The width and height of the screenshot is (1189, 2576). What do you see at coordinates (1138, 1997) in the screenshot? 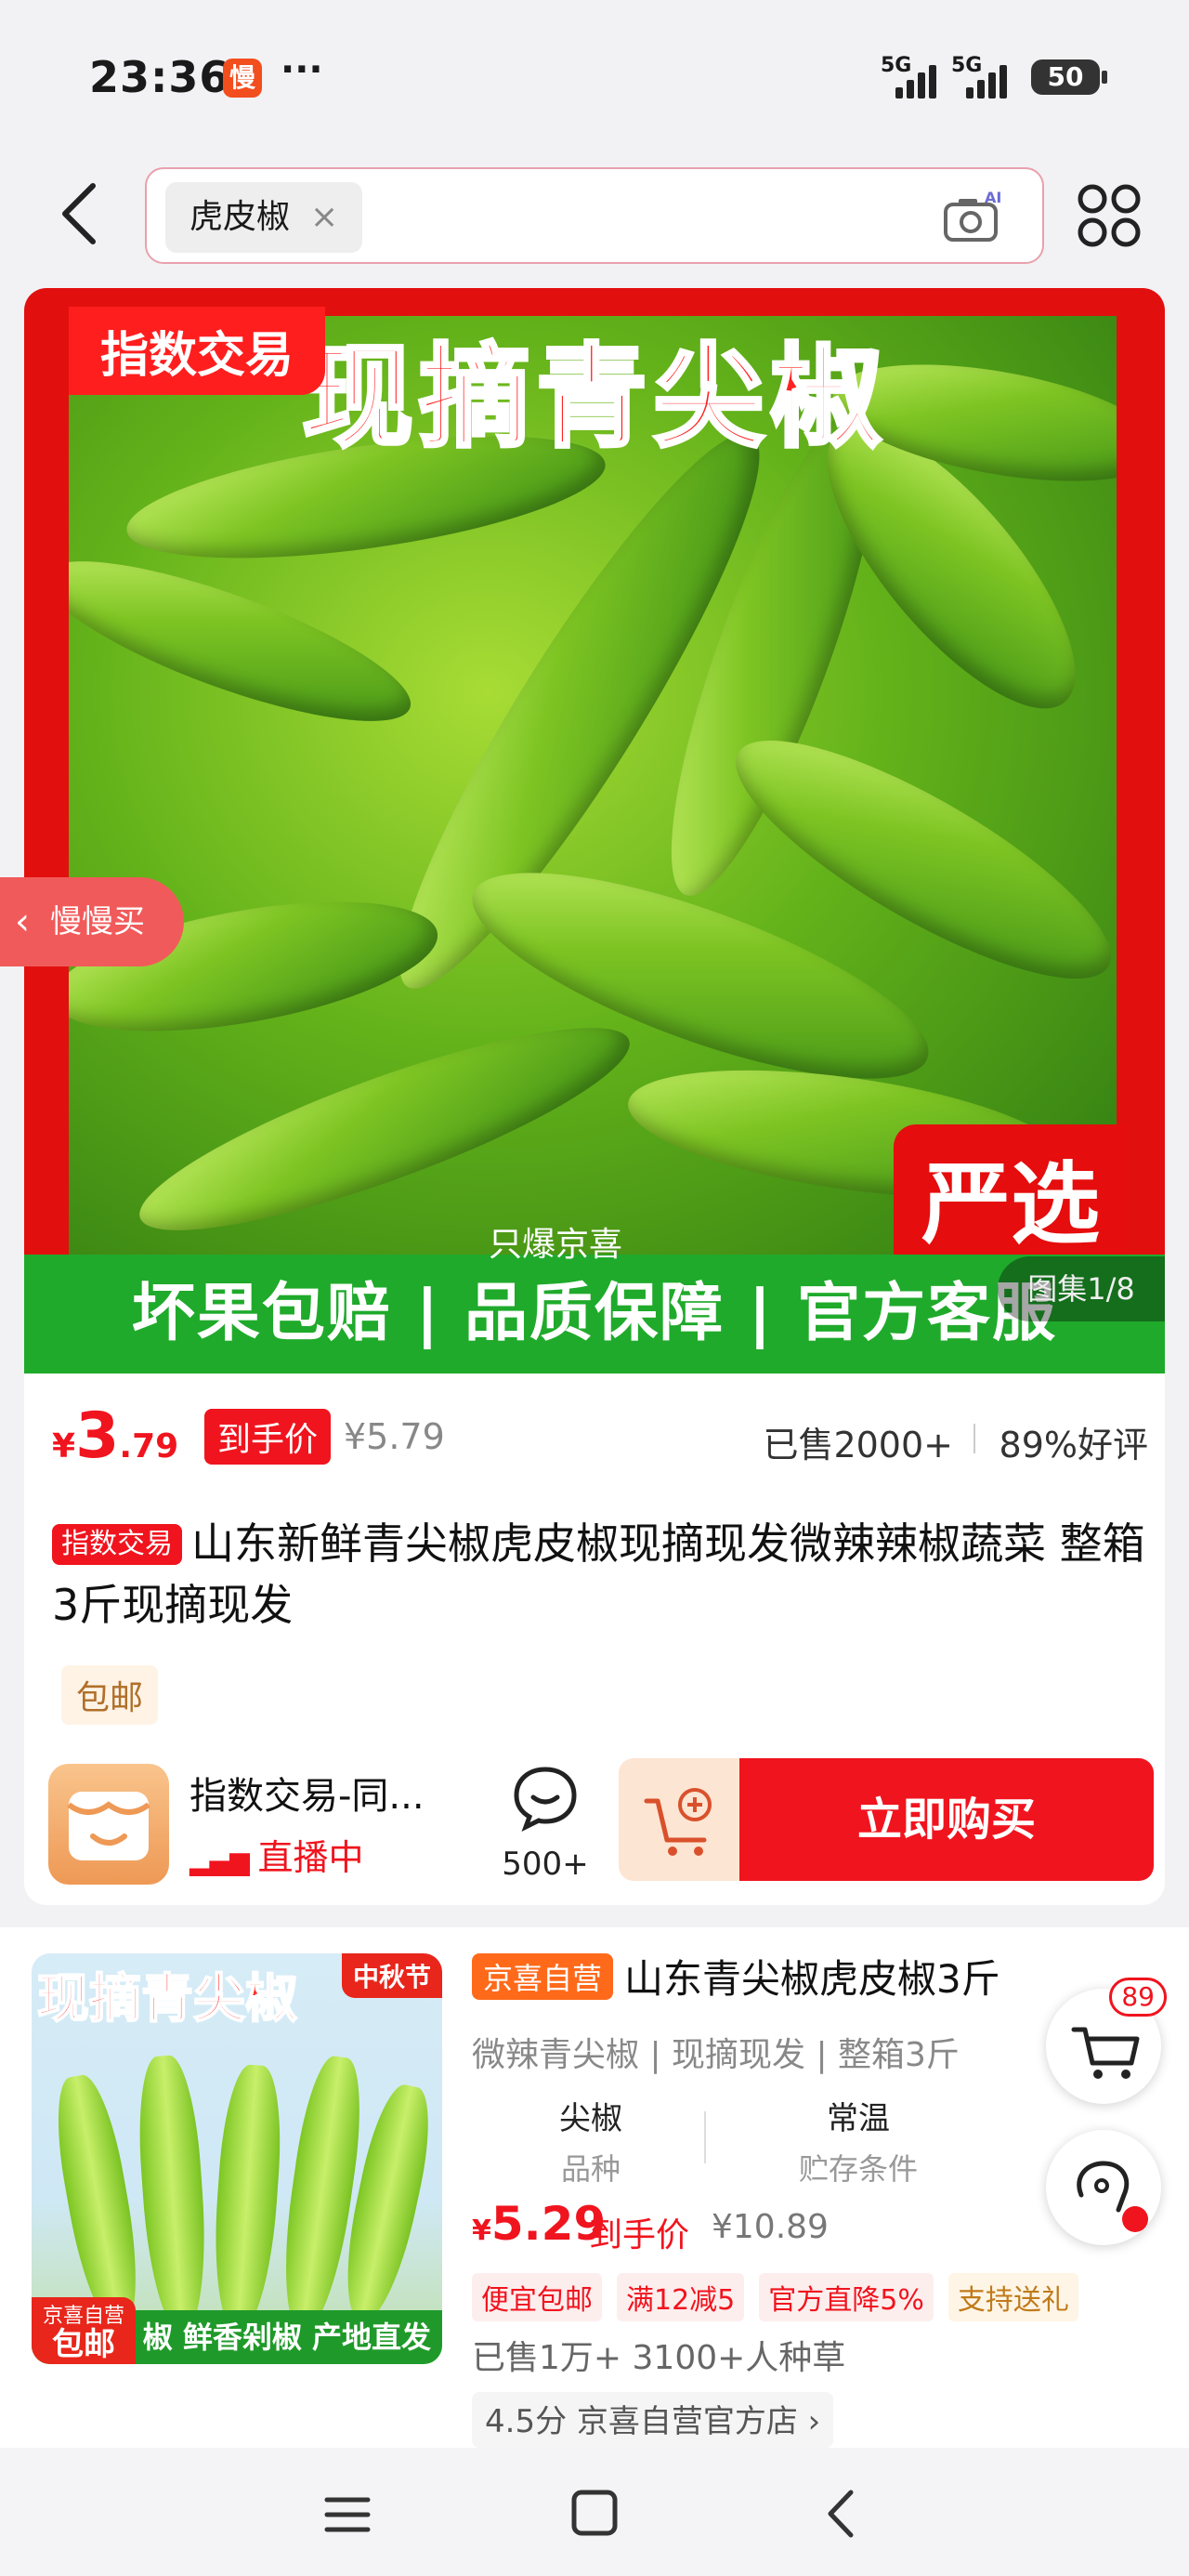
I see `cart-count-badge: 89` at bounding box center [1138, 1997].